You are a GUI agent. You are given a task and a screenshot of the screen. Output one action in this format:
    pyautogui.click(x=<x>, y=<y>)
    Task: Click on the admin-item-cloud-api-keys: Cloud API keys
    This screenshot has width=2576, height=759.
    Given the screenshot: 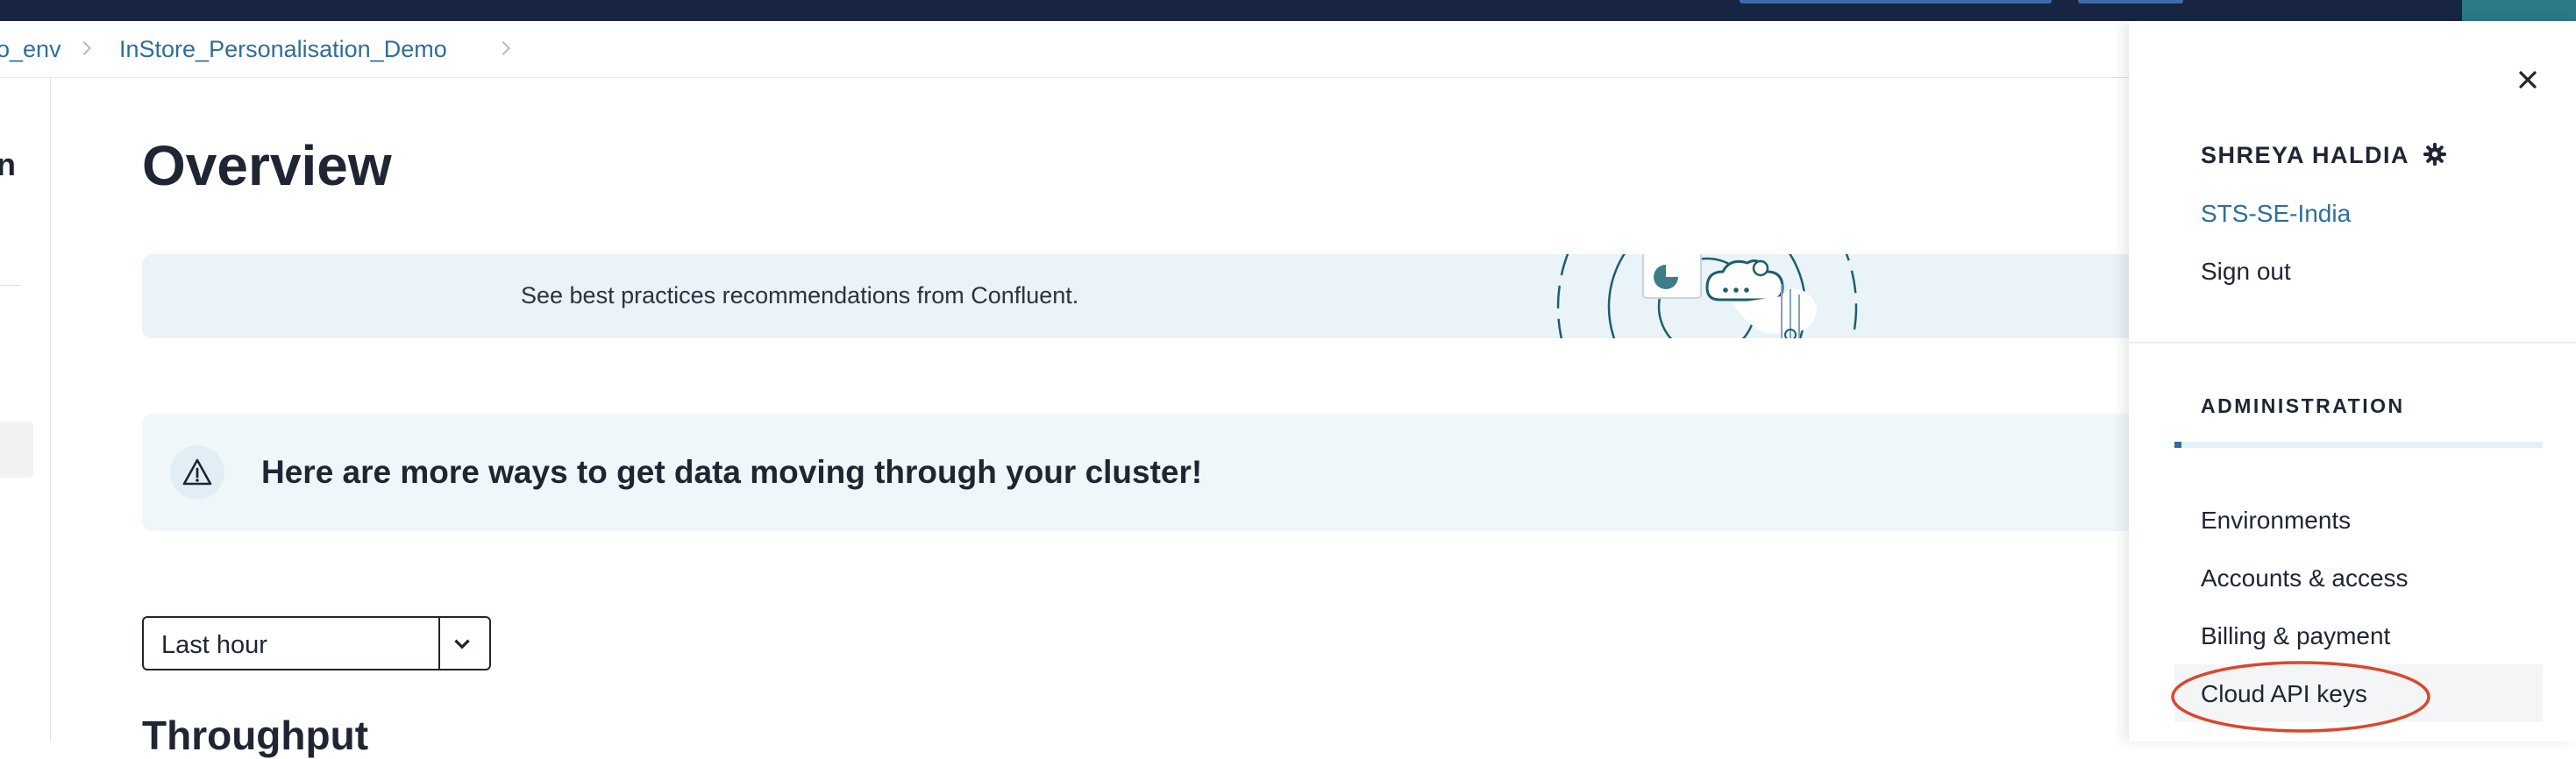 What is the action you would take?
    pyautogui.click(x=2284, y=694)
    